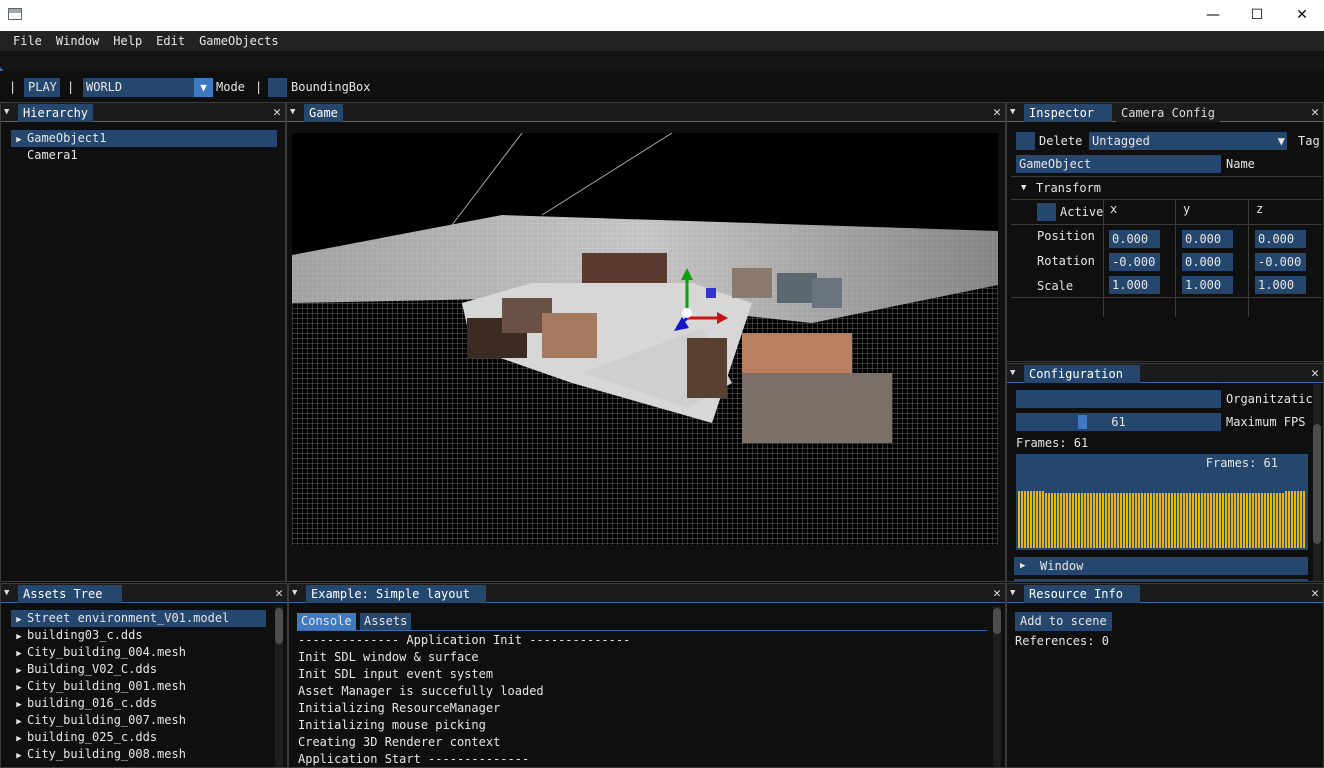 The width and height of the screenshot is (1324, 768). Describe the element at coordinates (127, 41) in the screenshot. I see `menu-help: Help` at that location.